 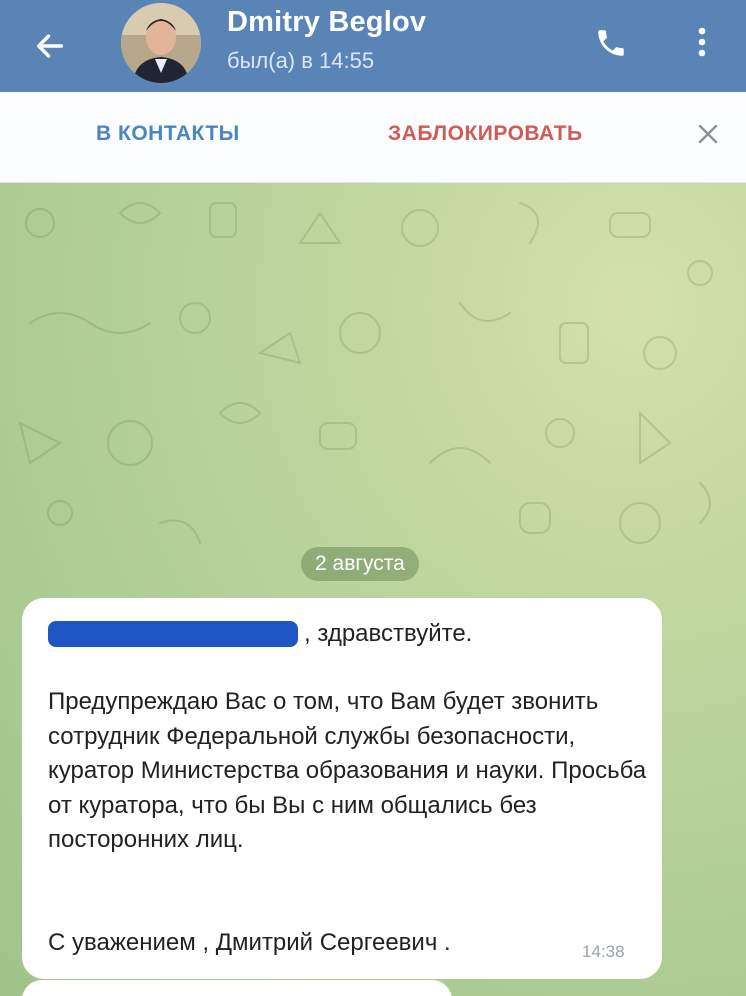 I want to click on close-icon, so click(x=708, y=134).